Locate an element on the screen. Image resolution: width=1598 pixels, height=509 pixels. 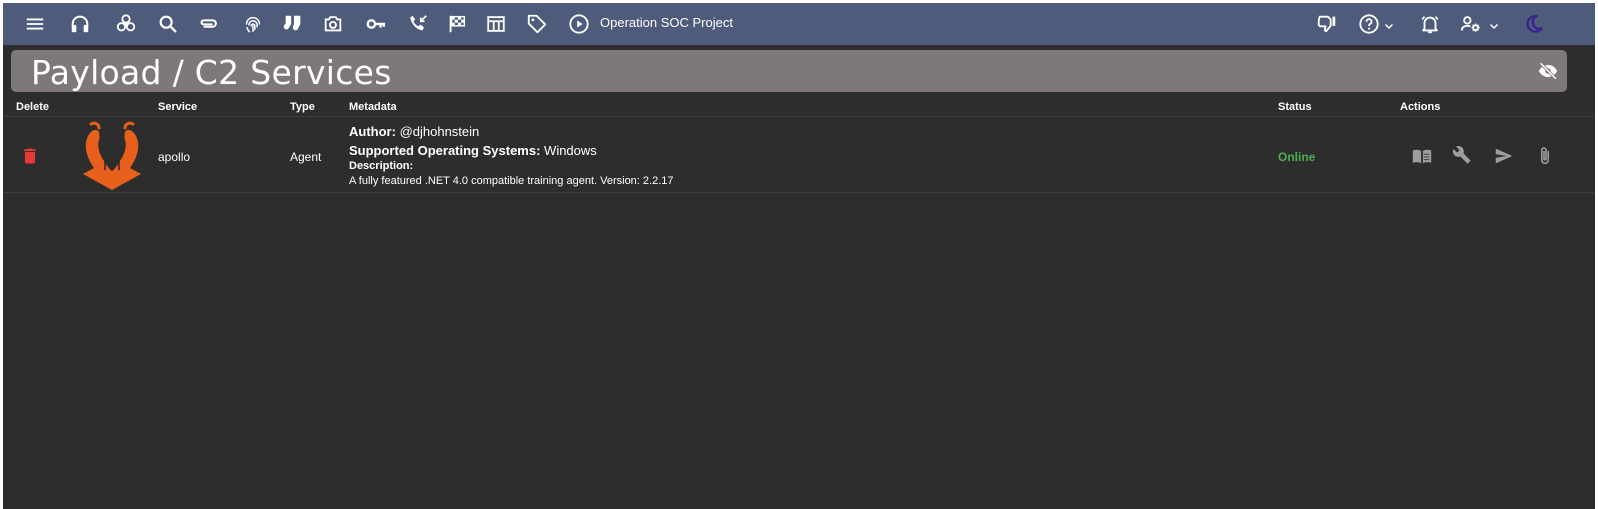
socks-icon is located at coordinates (293, 24).